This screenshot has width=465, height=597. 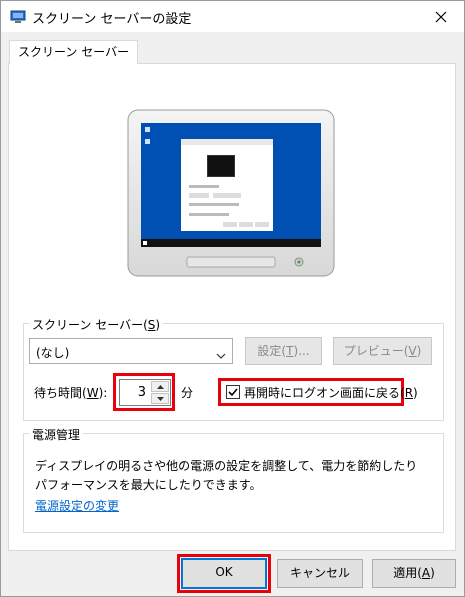 What do you see at coordinates (224, 573) in the screenshot?
I see `ok-button: OK` at bounding box center [224, 573].